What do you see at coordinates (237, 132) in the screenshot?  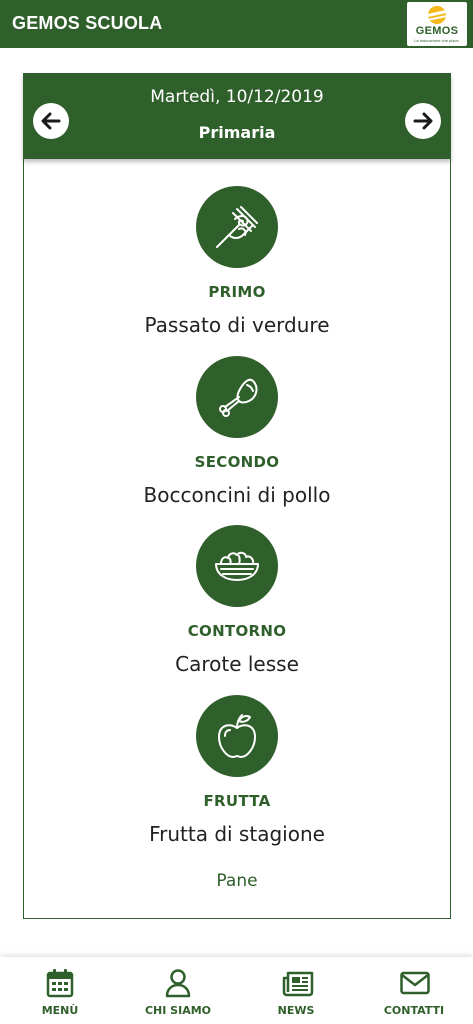 I see `school-type: Primaria` at bounding box center [237, 132].